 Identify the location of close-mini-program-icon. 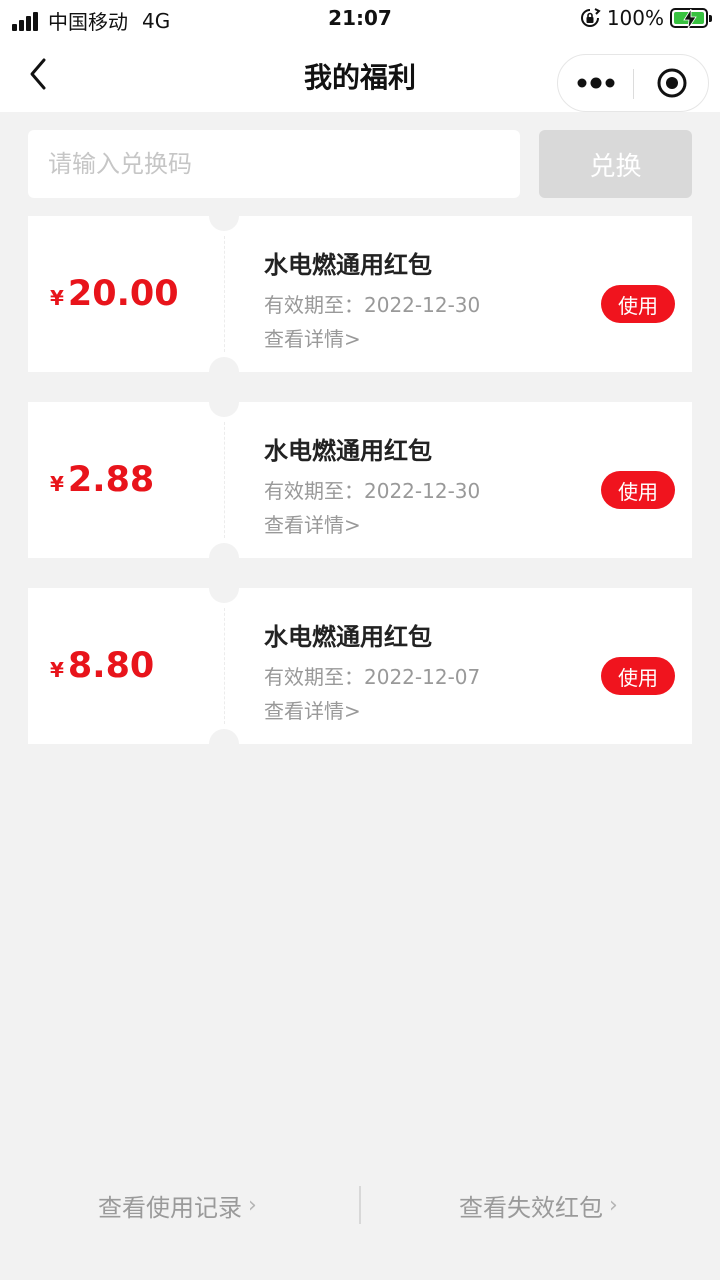
(671, 83).